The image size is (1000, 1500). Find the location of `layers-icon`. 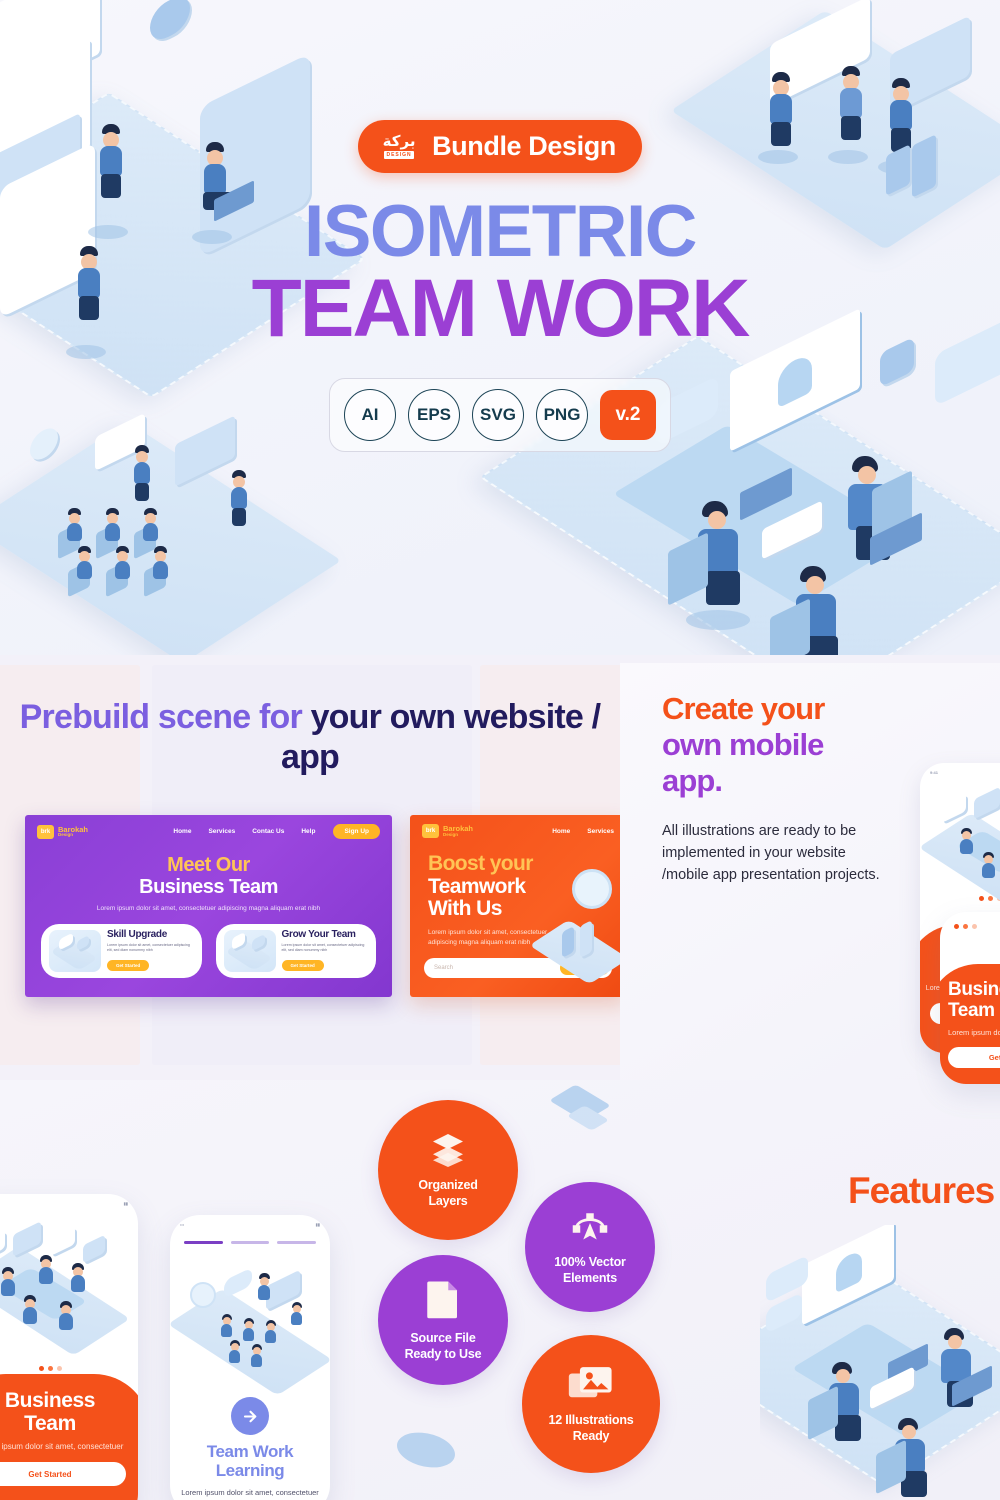

layers-icon is located at coordinates (448, 1151).